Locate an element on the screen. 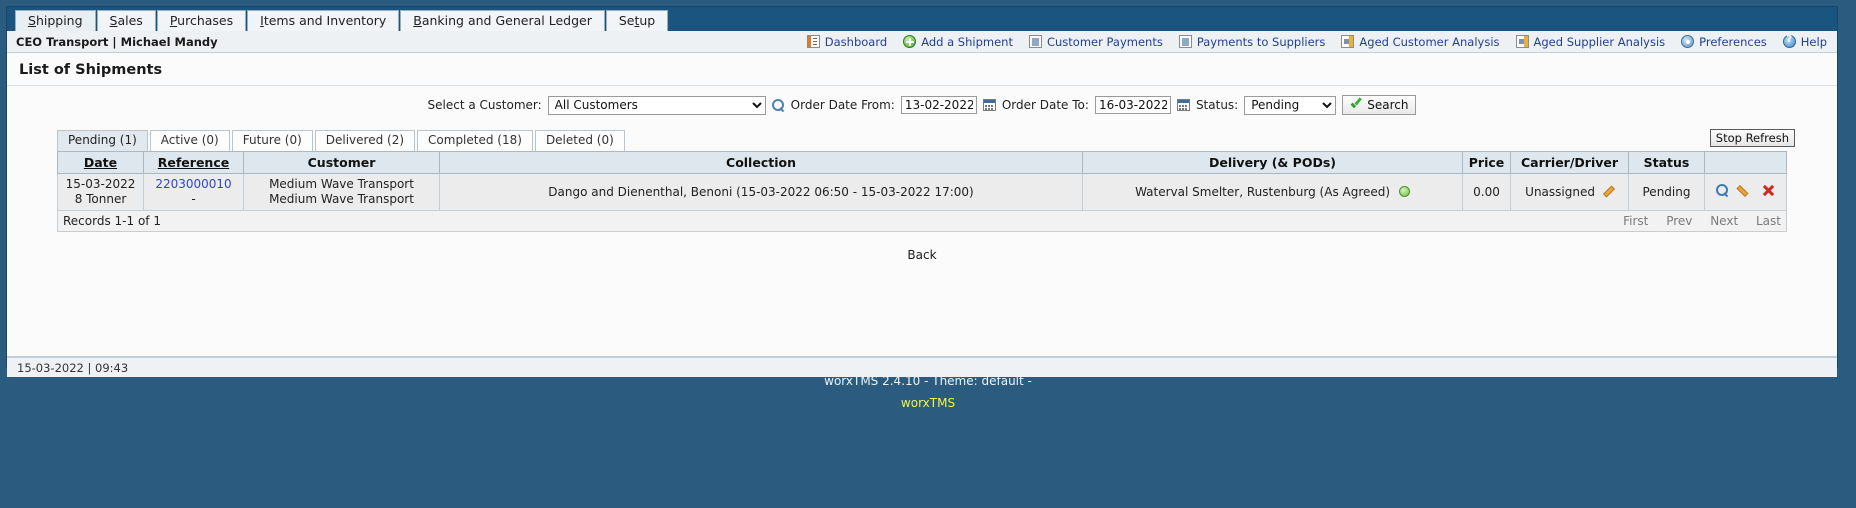 The height and width of the screenshot is (508, 1856). quick-link-help: Help is located at coordinates (1804, 41).